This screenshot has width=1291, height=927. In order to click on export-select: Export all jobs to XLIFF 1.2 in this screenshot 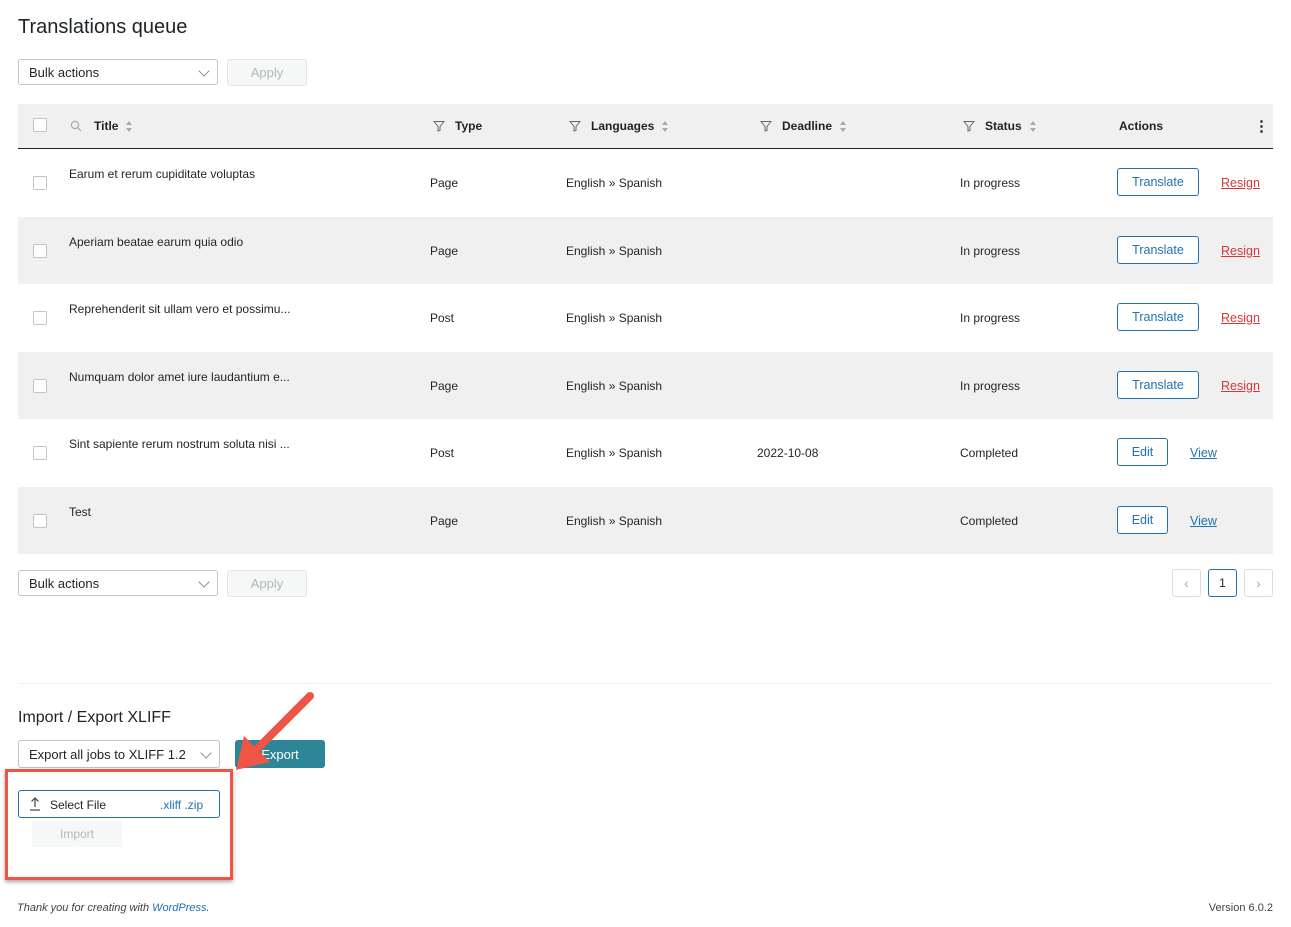, I will do `click(119, 754)`.